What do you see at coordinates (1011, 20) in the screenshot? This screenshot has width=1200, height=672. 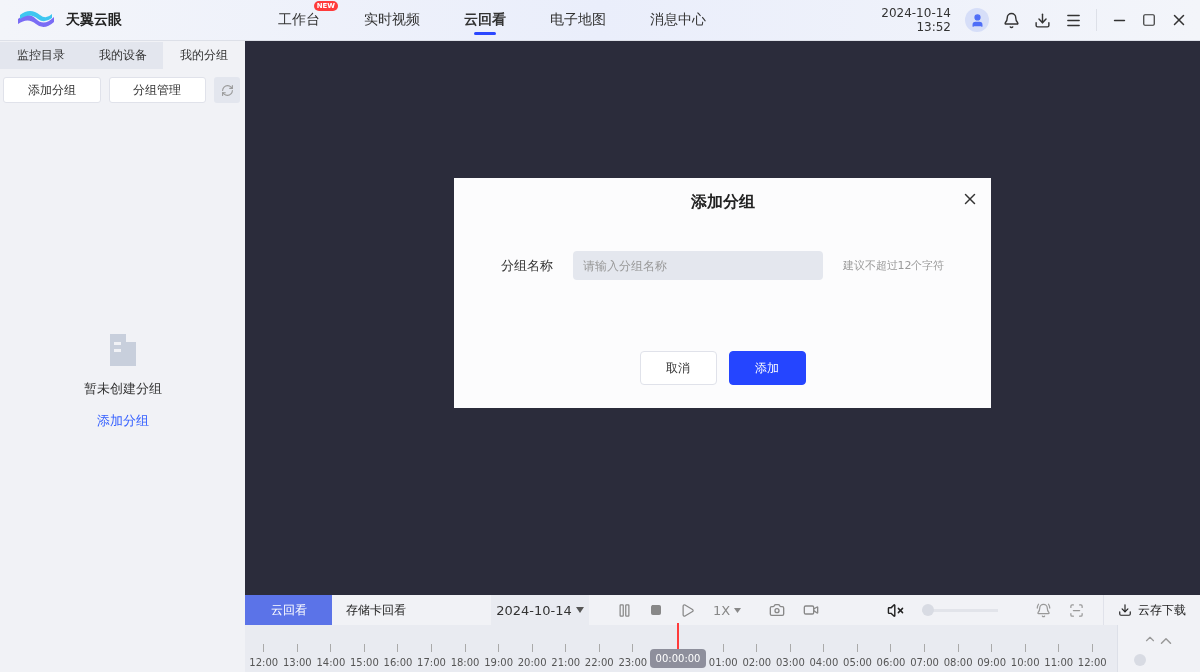 I see `bell-icon` at bounding box center [1011, 20].